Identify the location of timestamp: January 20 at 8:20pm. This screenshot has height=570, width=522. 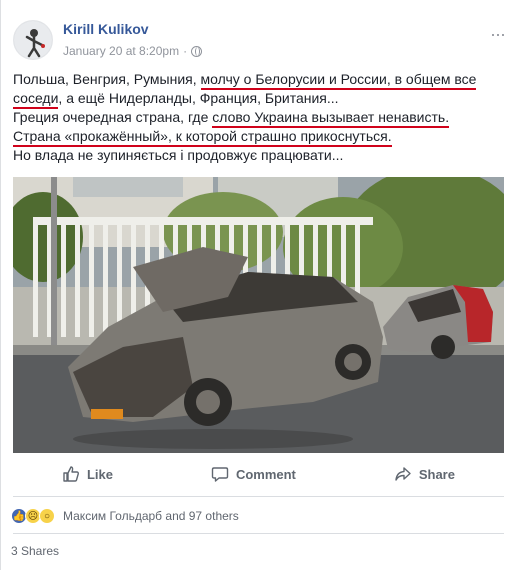
(121, 51).